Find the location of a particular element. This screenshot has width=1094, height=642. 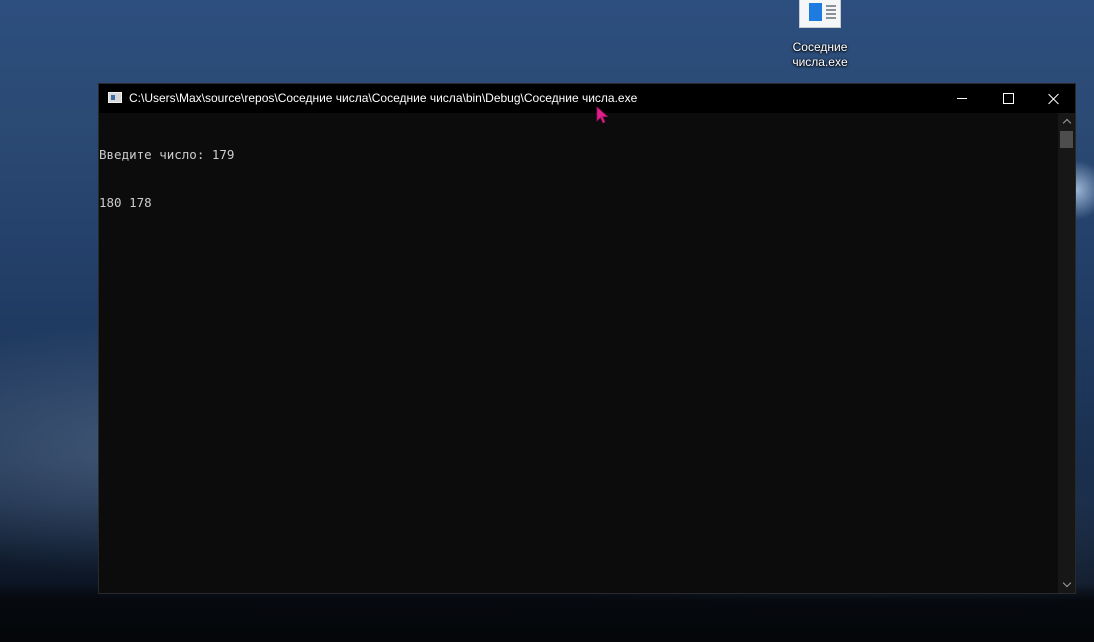

console-line: Введите число: 179 is located at coordinates (167, 154).